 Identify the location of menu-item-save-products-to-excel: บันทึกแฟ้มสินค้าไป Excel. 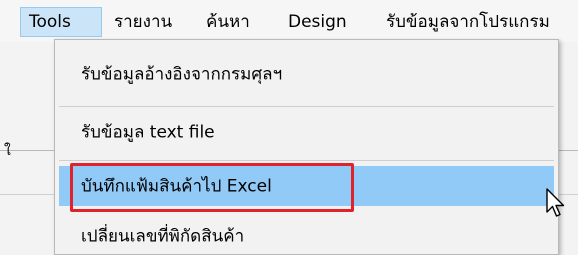
(306, 186).